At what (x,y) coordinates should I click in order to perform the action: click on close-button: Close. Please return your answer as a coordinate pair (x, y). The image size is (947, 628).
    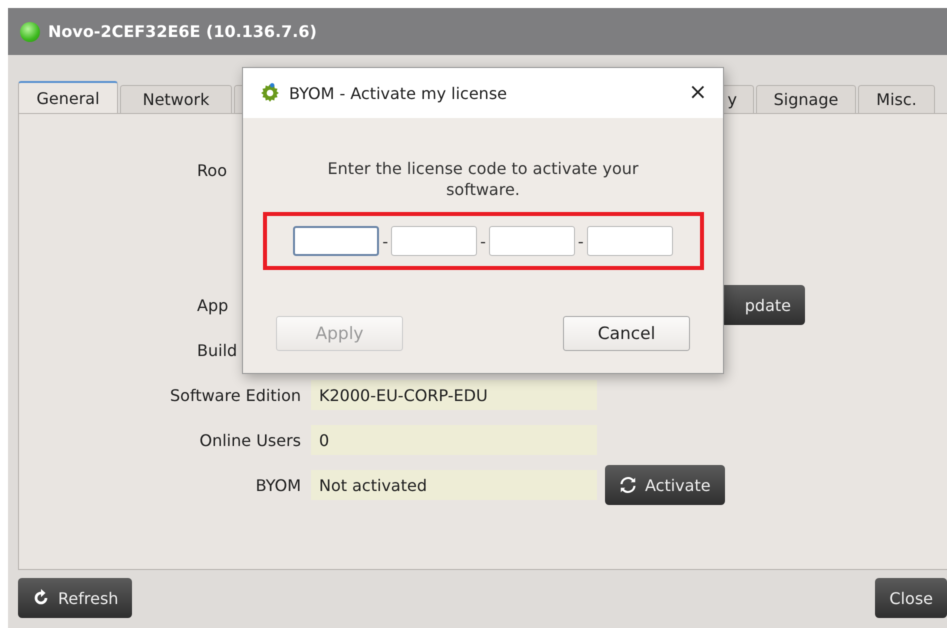
    Looking at the image, I should click on (911, 598).